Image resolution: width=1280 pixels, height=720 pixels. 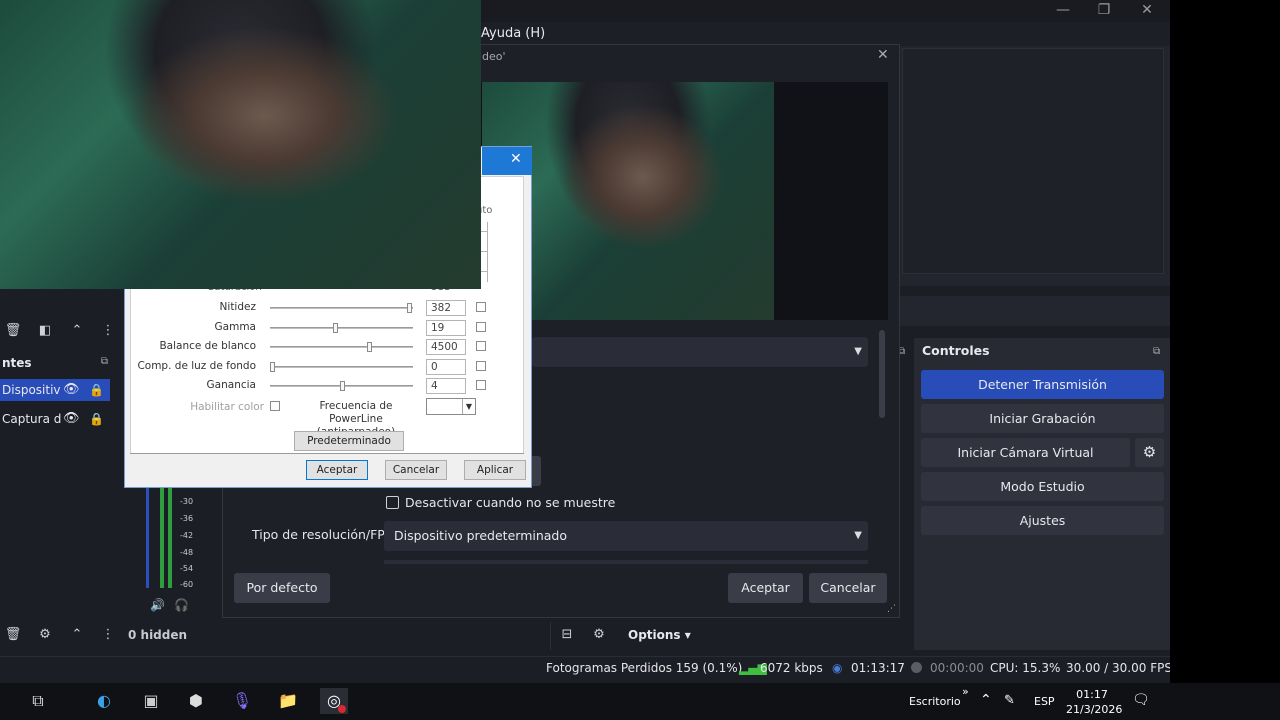 What do you see at coordinates (104, 701) in the screenshot?
I see `edge-icon: ◐` at bounding box center [104, 701].